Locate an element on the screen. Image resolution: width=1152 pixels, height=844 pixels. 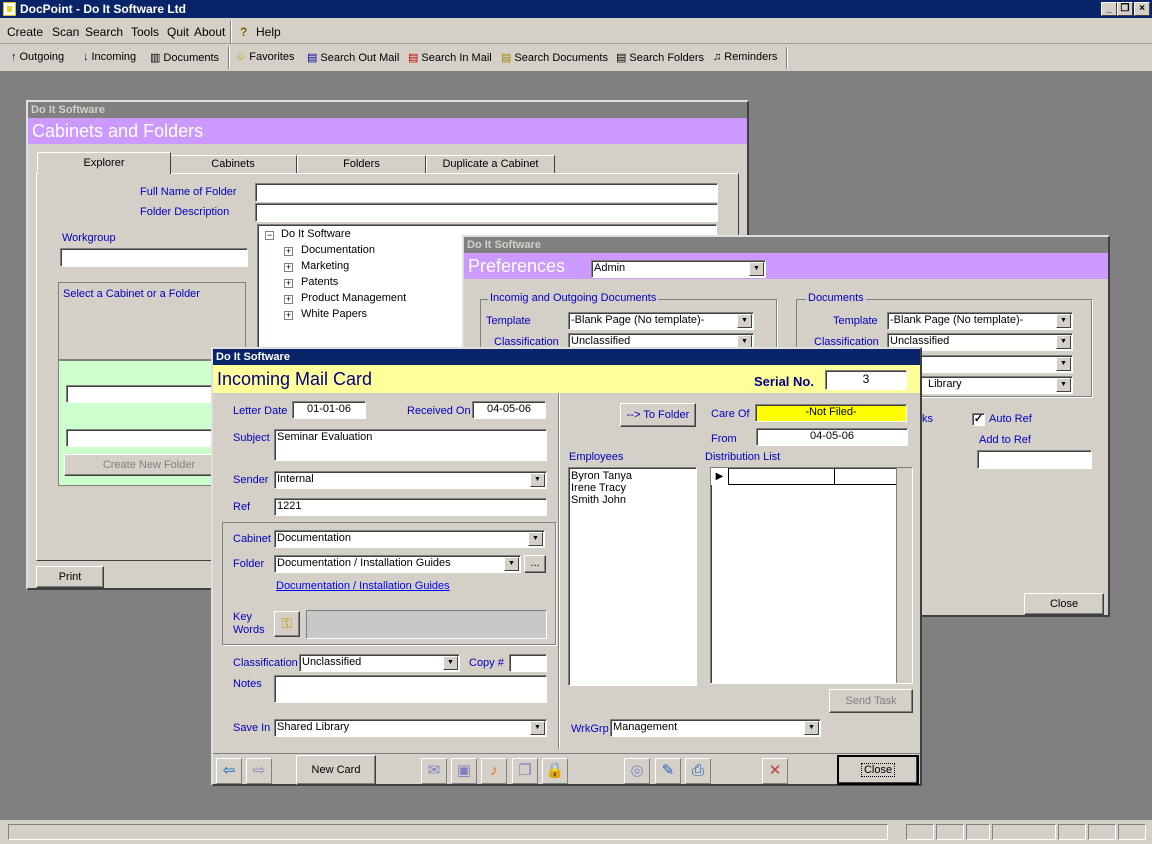
folder-desc-field is located at coordinates (486, 212).